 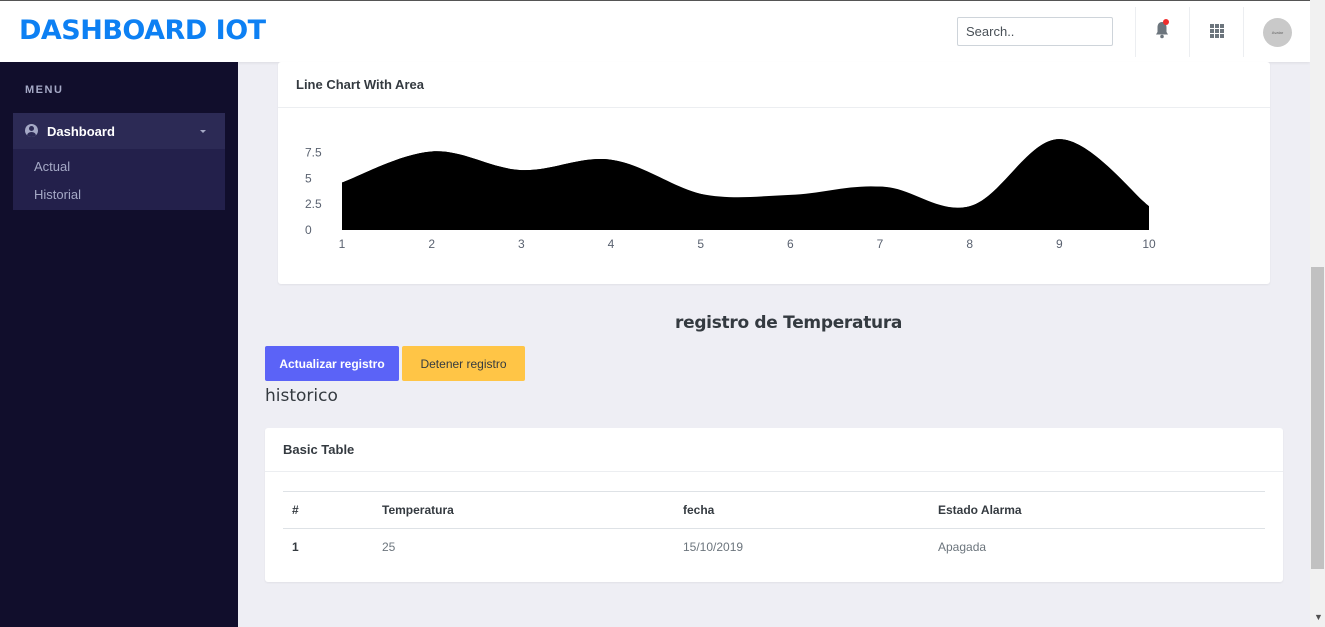 What do you see at coordinates (789, 323) in the screenshot?
I see `section-title: registro de Temperatura` at bounding box center [789, 323].